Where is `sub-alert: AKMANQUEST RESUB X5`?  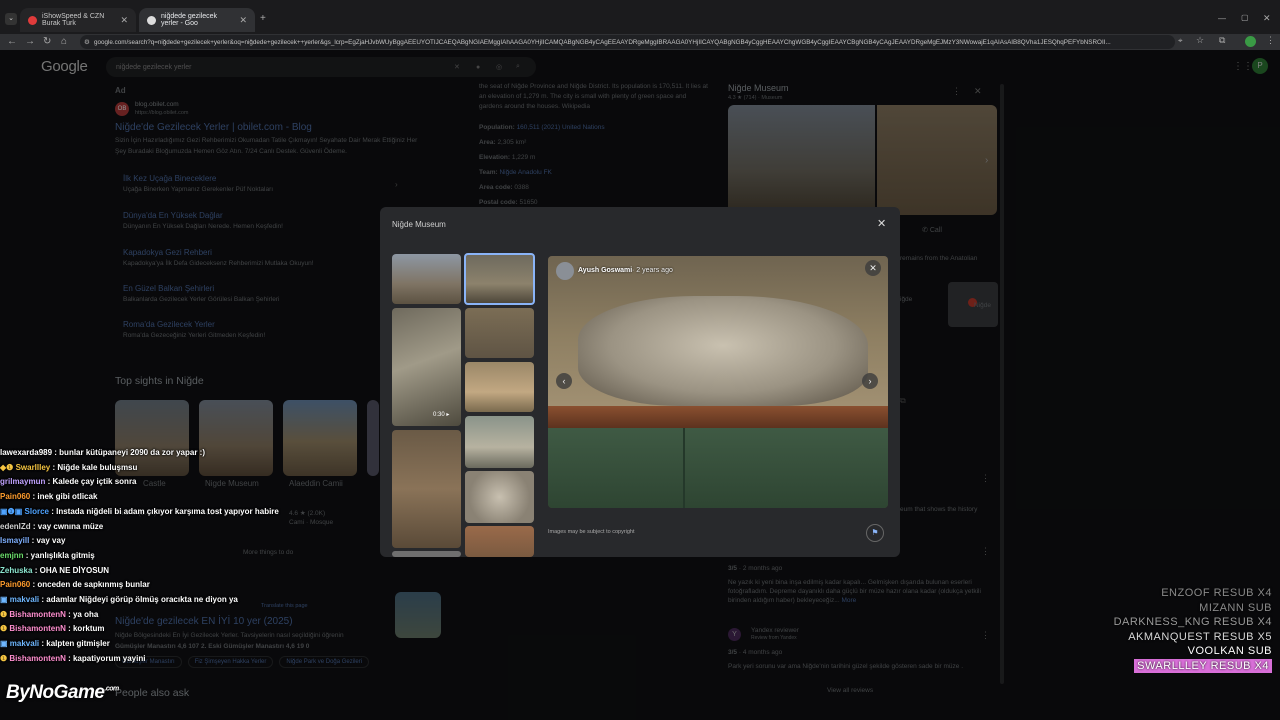 sub-alert: AKMANQUEST RESUB X5 is located at coordinates (1200, 636).